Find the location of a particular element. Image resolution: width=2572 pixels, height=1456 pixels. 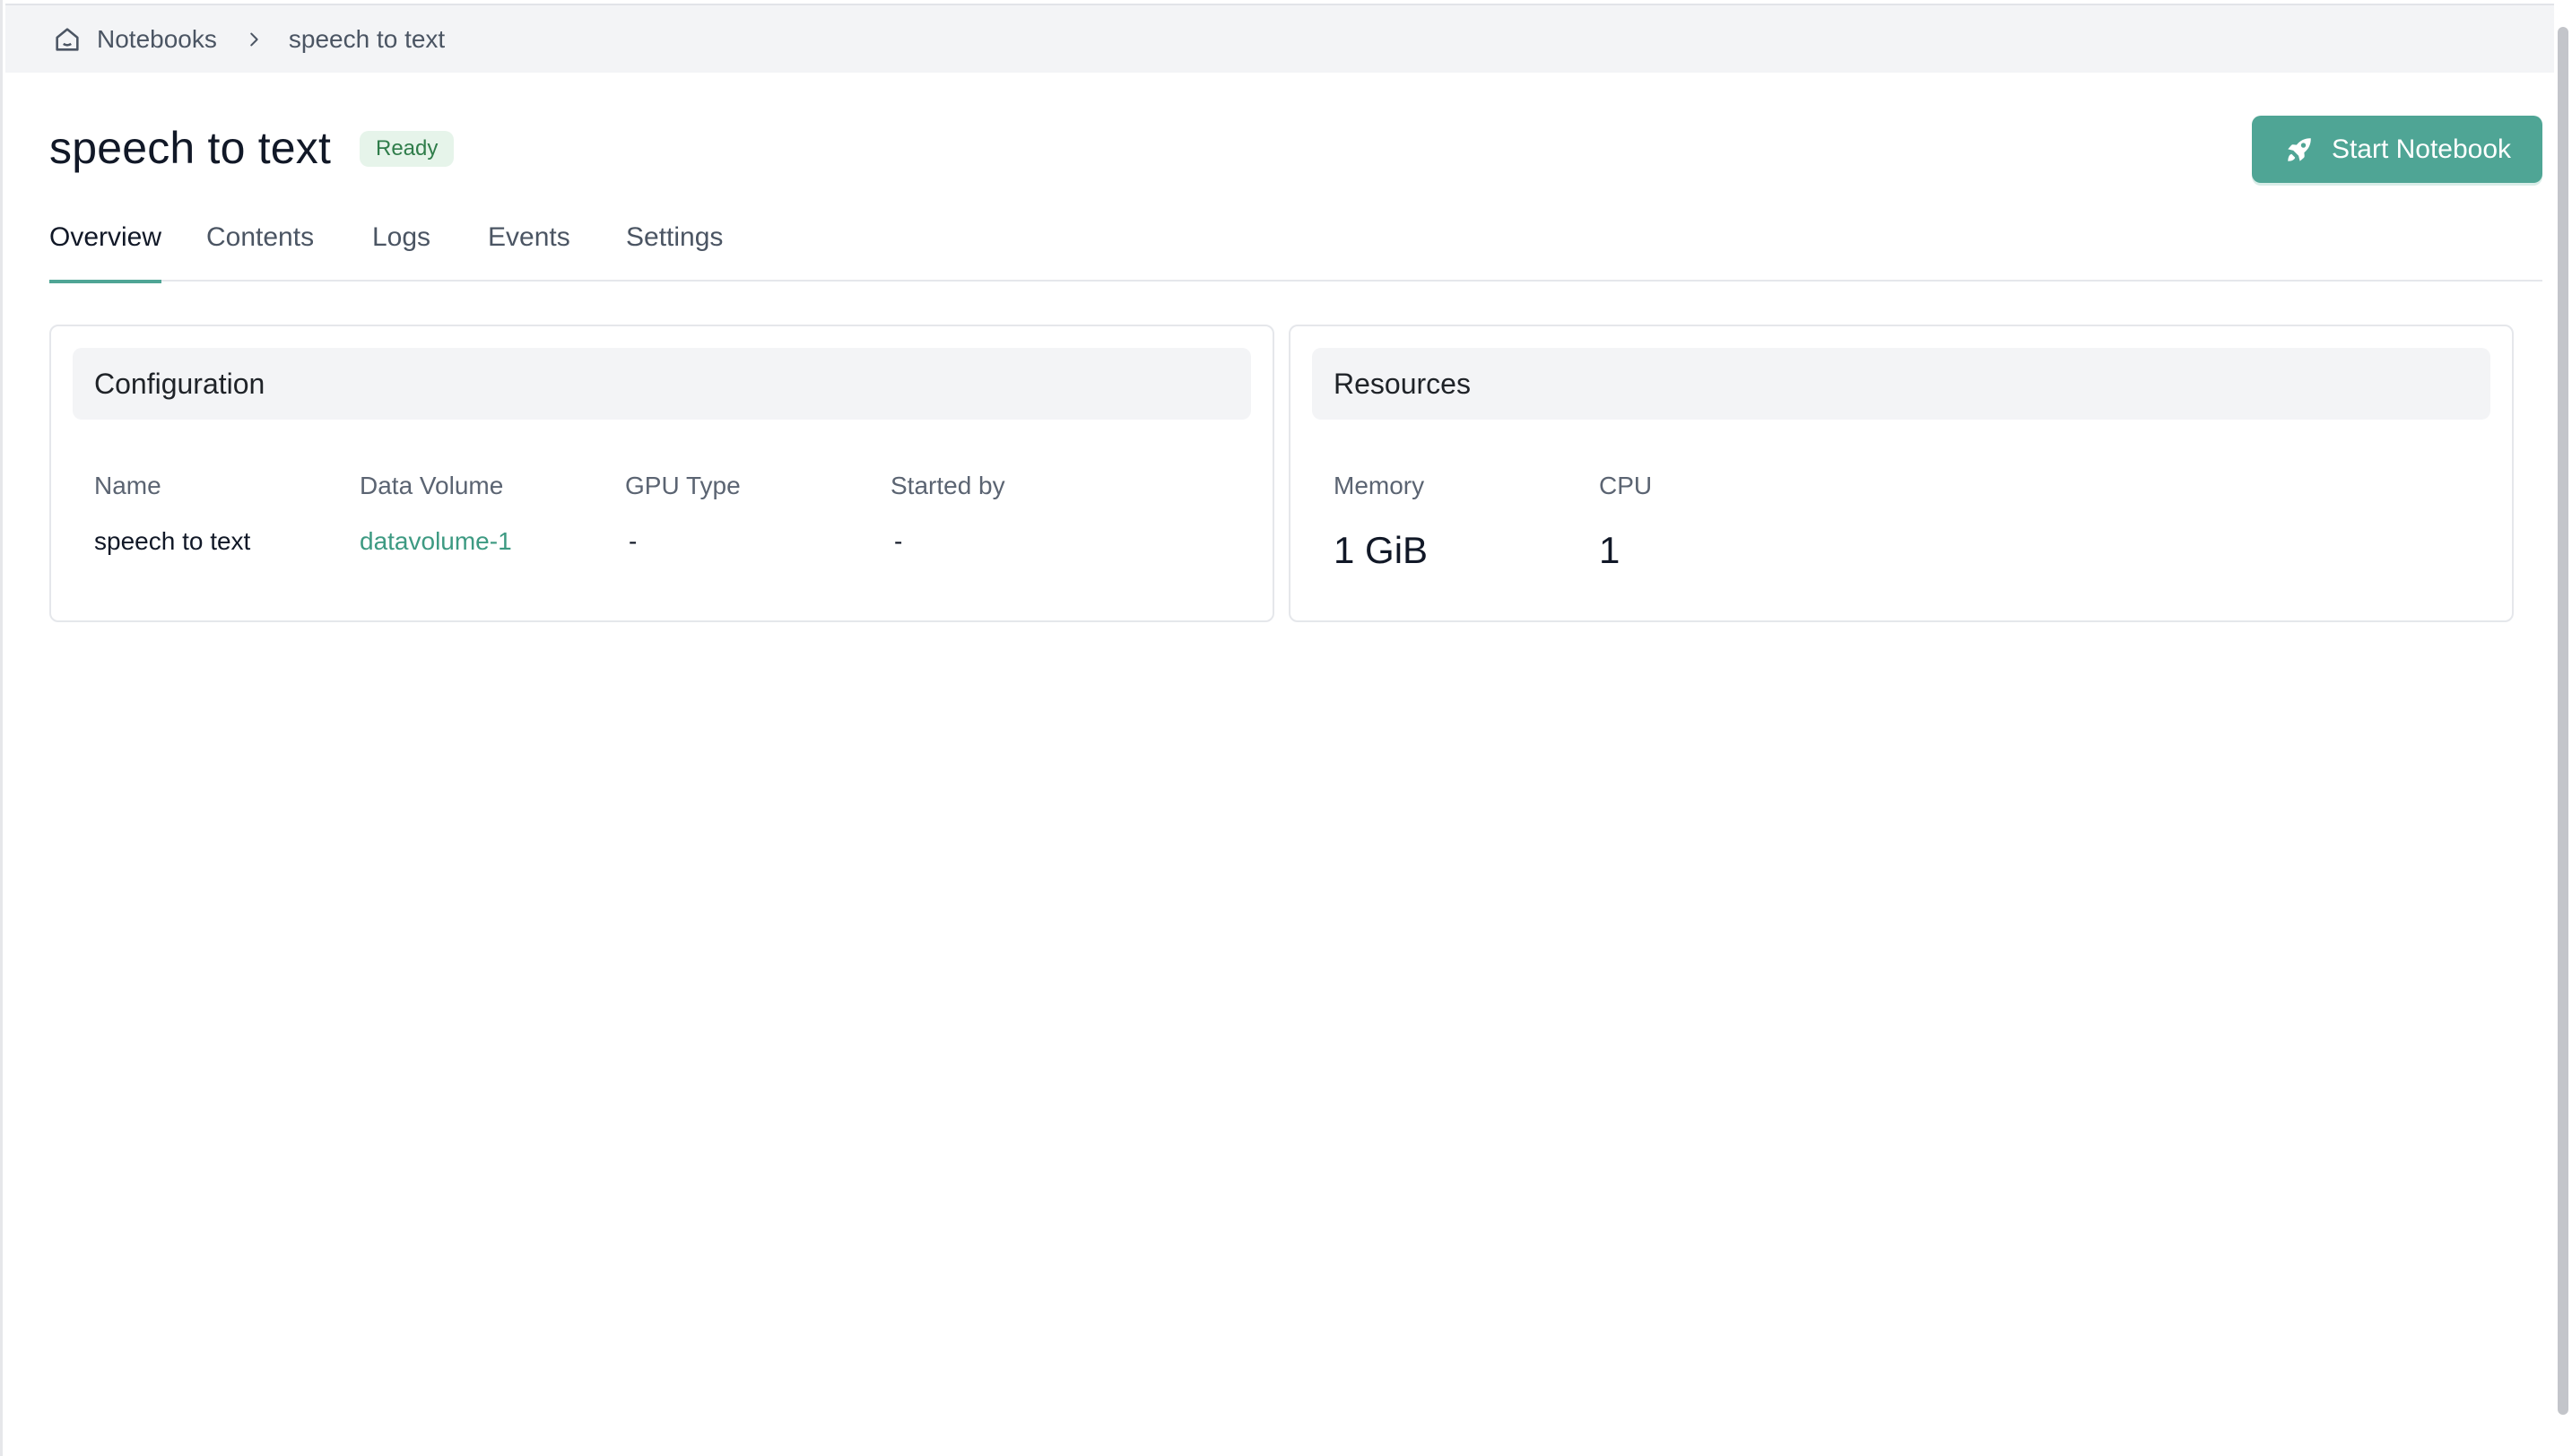

chevron-right-icon is located at coordinates (254, 39).